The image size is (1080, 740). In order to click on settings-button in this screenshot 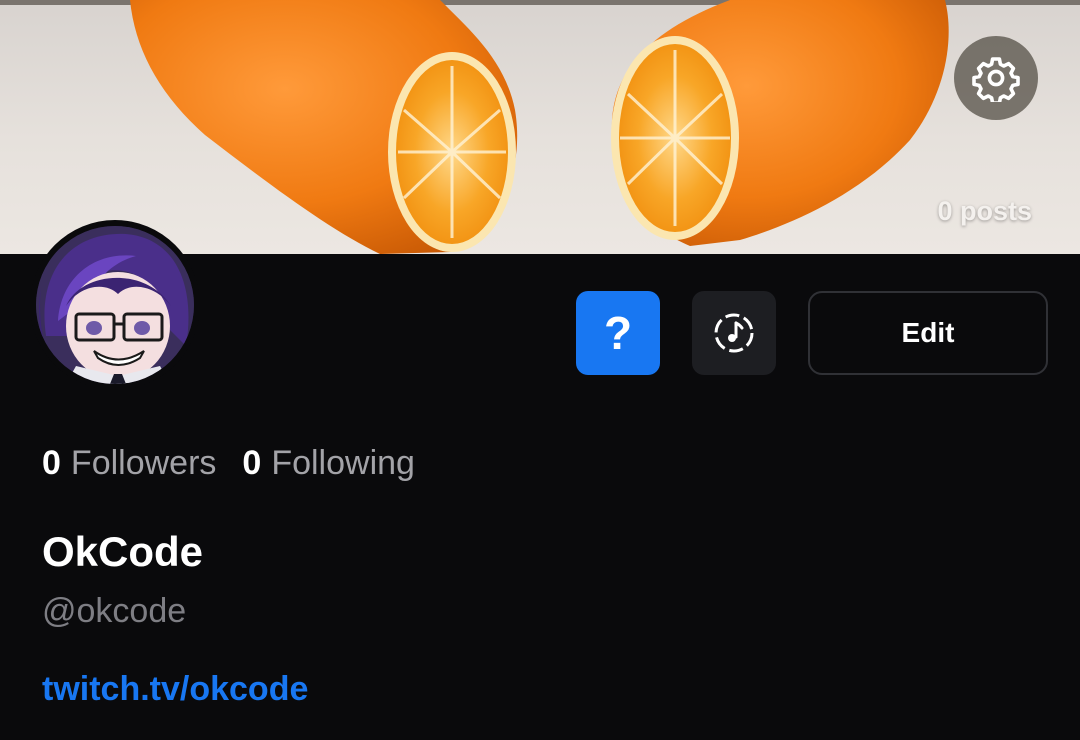, I will do `click(996, 78)`.